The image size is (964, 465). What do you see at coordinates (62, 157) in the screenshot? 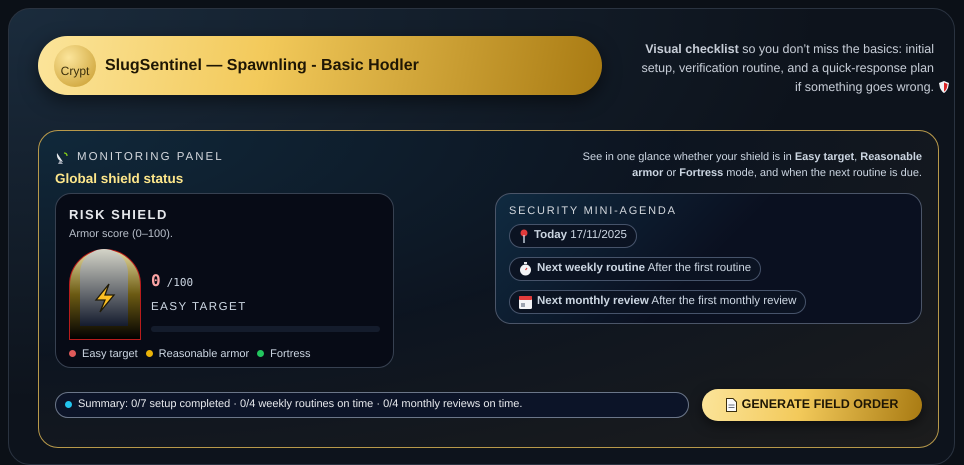
I see `satellite-dish-icon` at bounding box center [62, 157].